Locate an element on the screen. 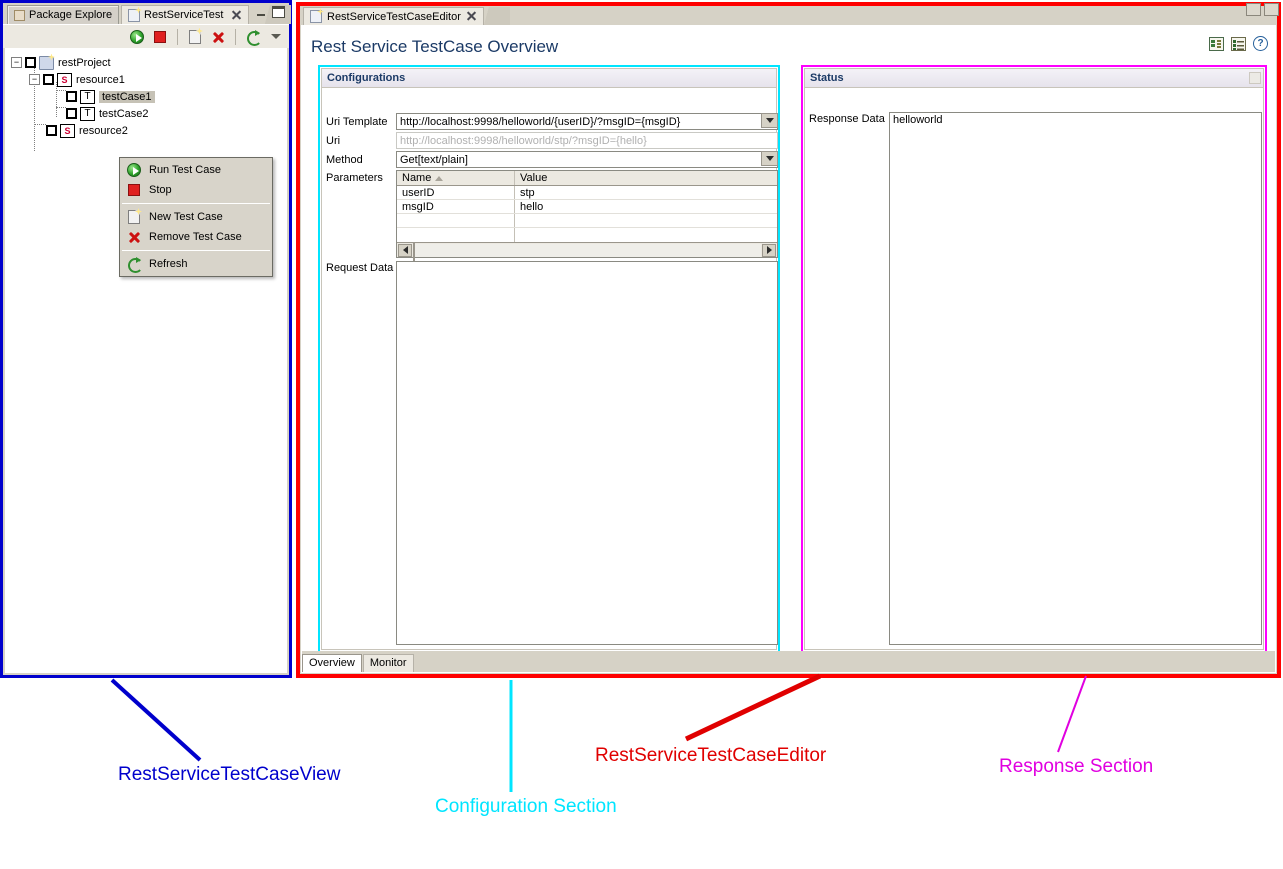 This screenshot has width=1283, height=869. menu-item-new-test-case: New Test Case is located at coordinates (196, 217).